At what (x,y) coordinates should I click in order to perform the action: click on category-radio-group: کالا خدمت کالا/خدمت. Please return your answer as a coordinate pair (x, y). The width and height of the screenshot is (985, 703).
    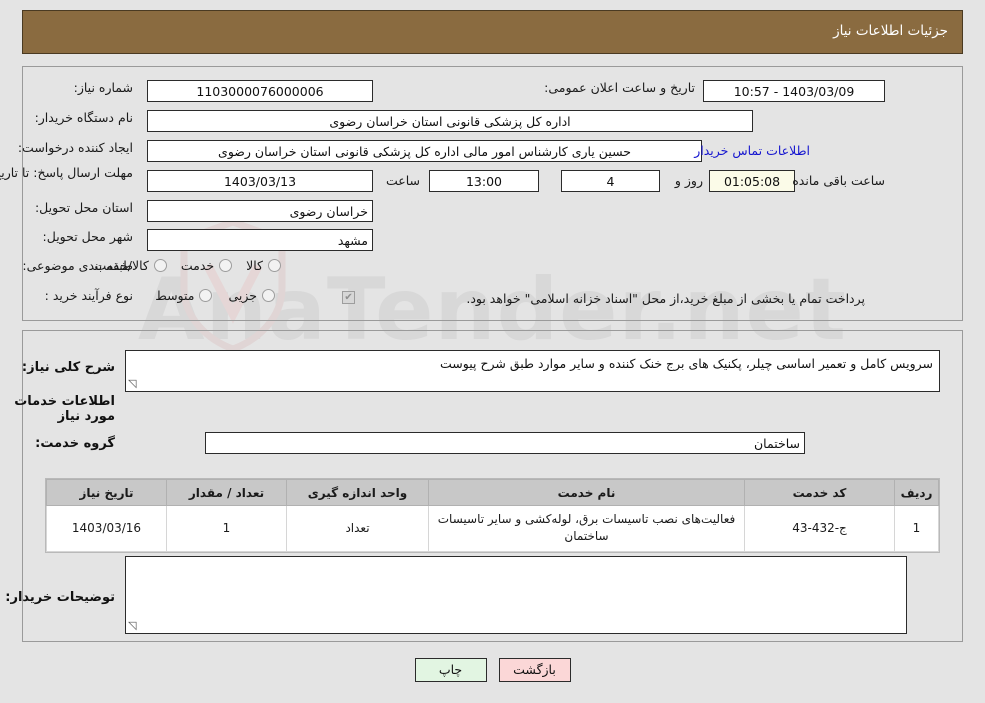
    Looking at the image, I should click on (187, 265).